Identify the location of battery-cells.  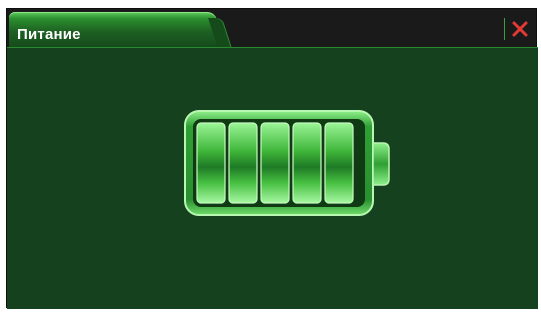
(275, 163).